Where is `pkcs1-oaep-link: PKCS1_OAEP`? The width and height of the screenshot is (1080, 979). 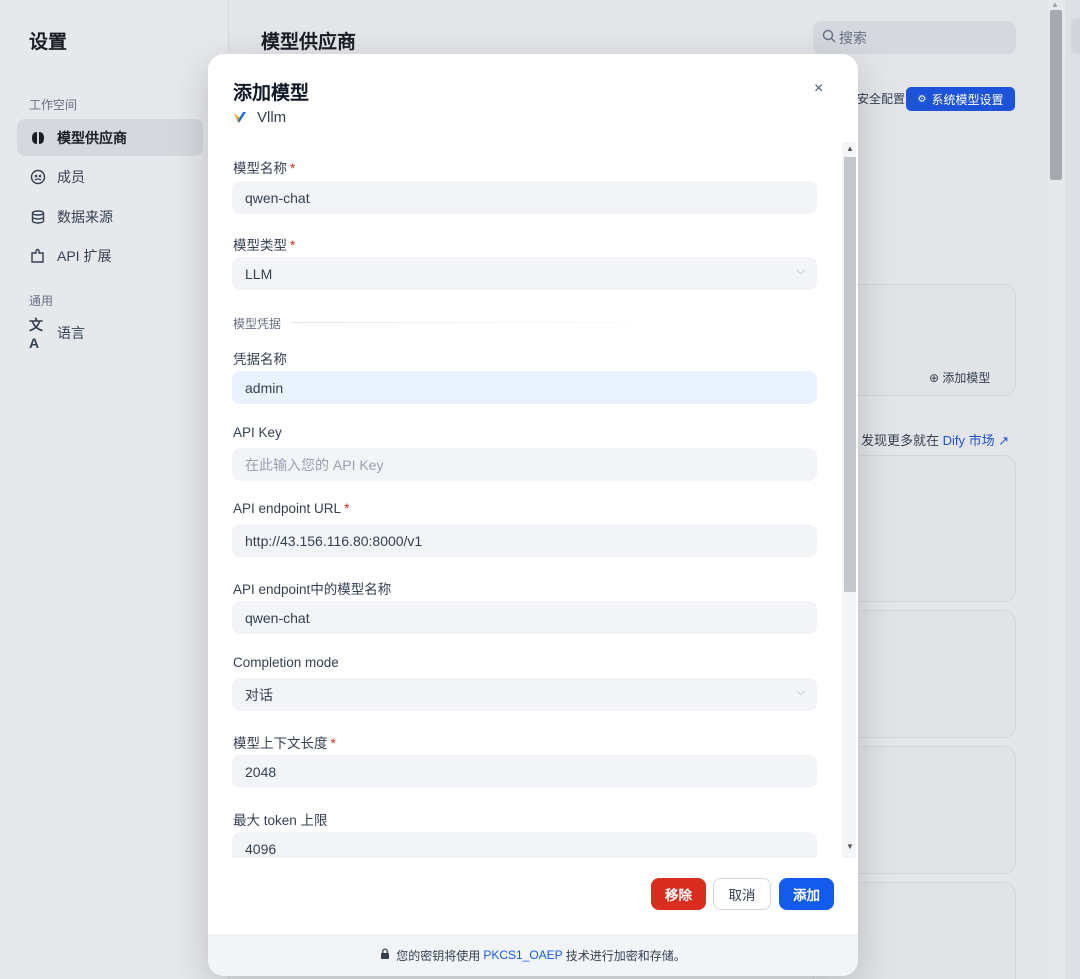 pkcs1-oaep-link: PKCS1_OAEP is located at coordinates (522, 955).